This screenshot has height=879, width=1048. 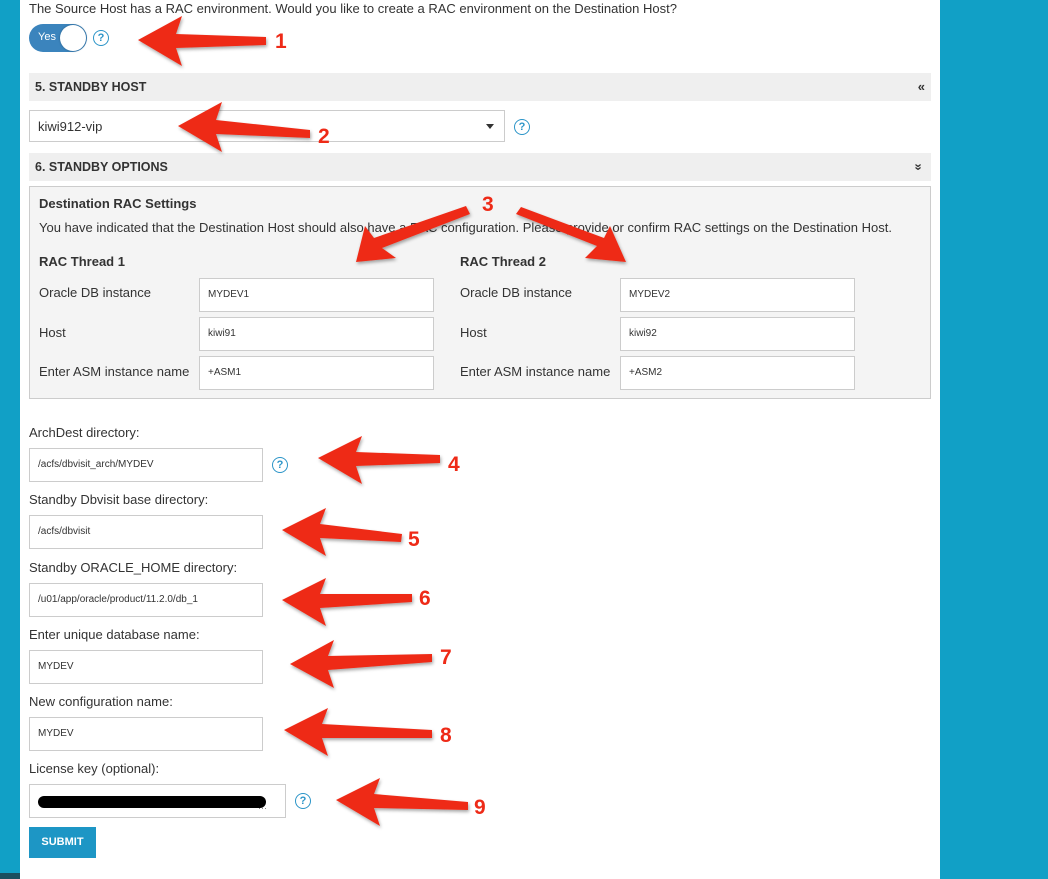 I want to click on rac-toggle: Yes, so click(x=58, y=38).